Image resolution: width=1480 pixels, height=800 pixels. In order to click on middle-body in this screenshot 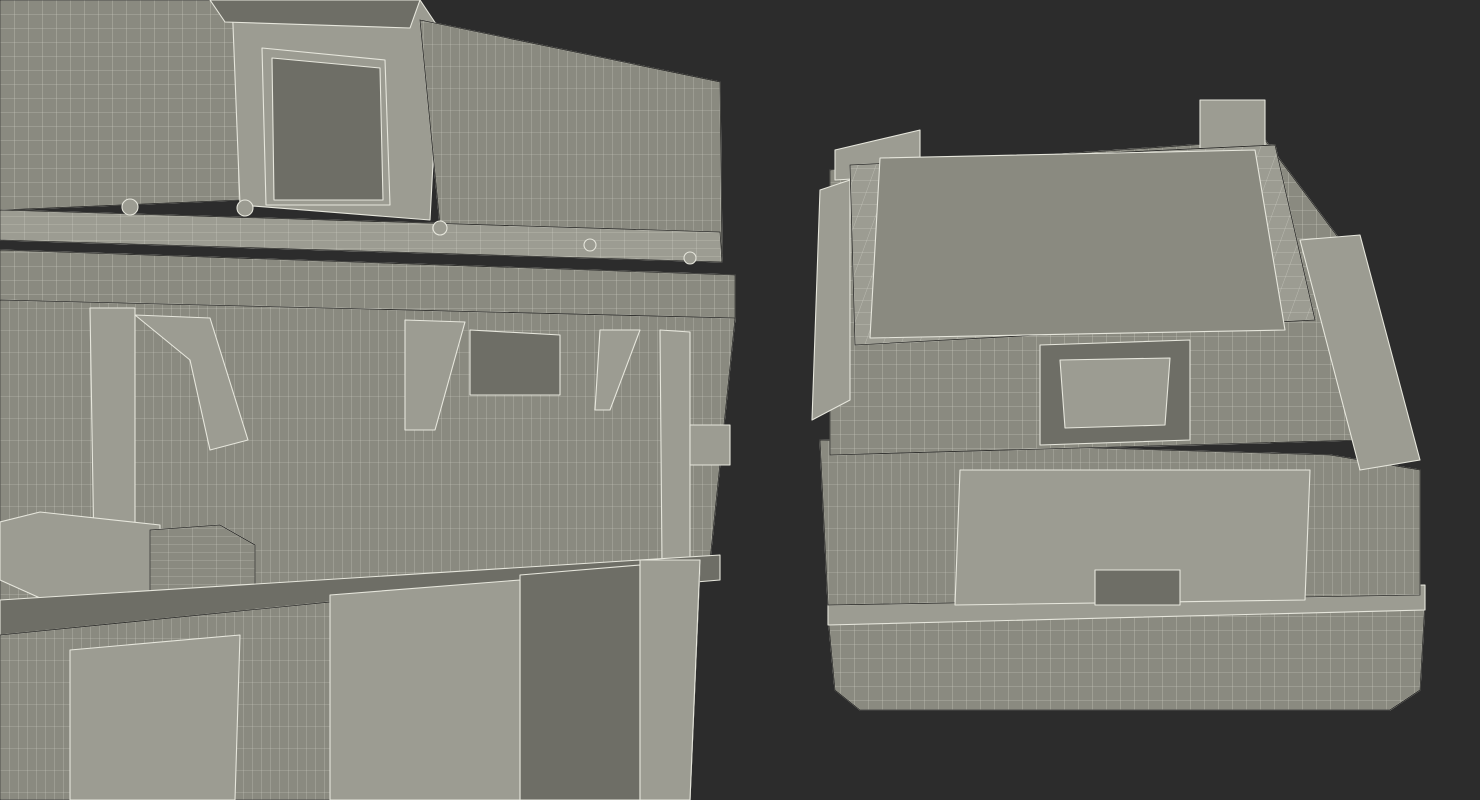, I will do `click(1120, 522)`.